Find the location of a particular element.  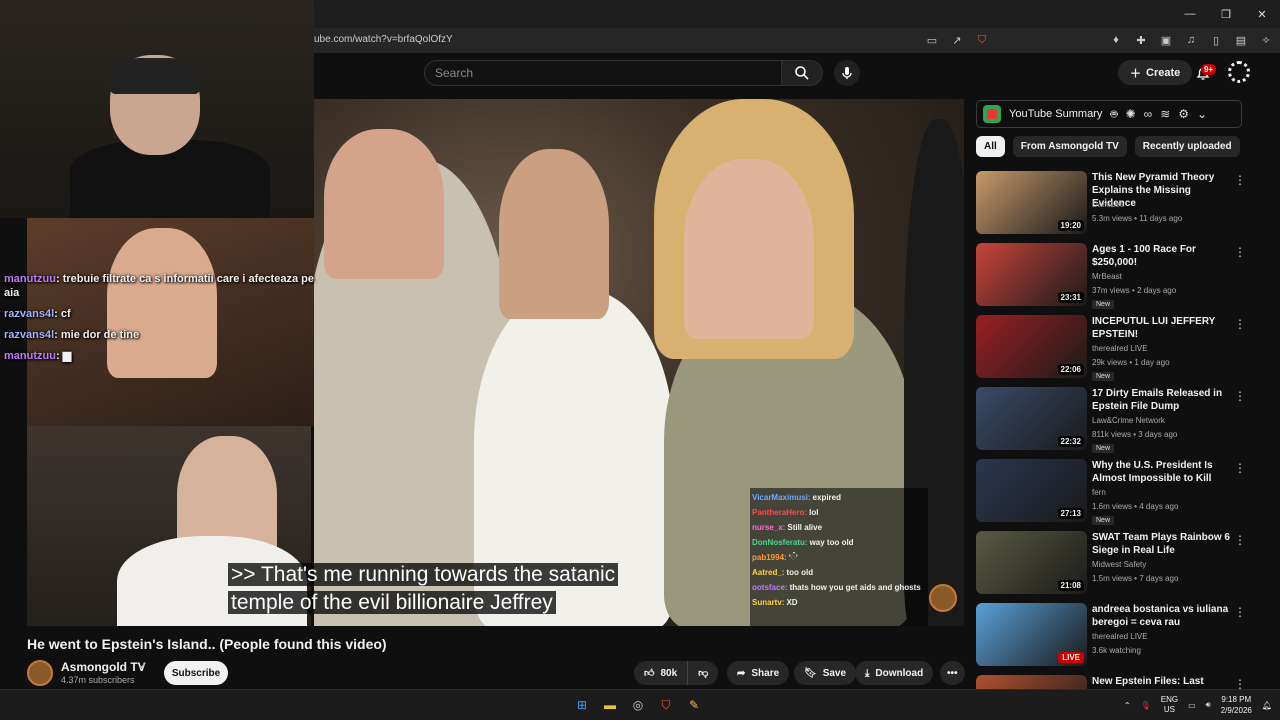

clock-time: 9:18 PM is located at coordinates (1236, 699).